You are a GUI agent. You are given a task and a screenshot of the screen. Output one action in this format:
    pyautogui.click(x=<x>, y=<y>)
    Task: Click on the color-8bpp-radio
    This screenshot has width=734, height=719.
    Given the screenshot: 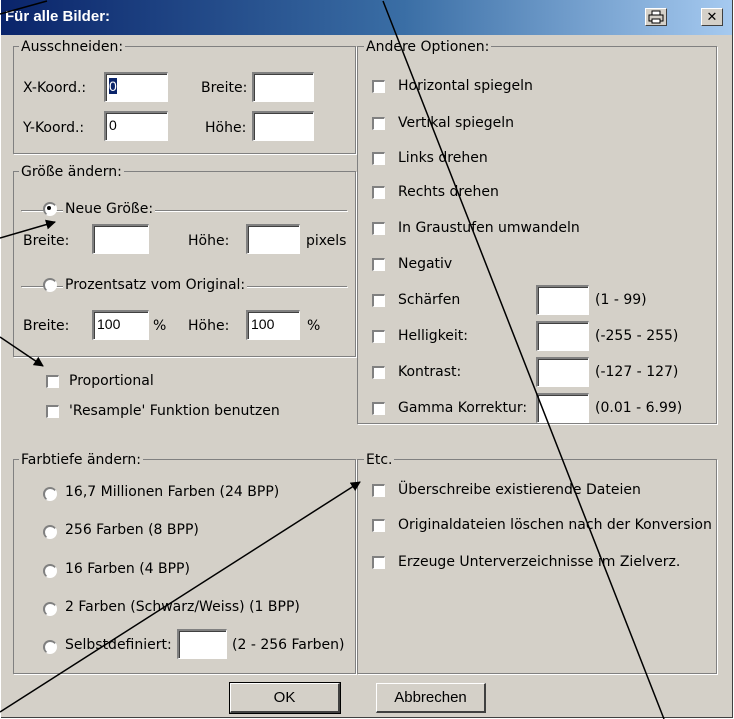 What is the action you would take?
    pyautogui.click(x=50, y=532)
    